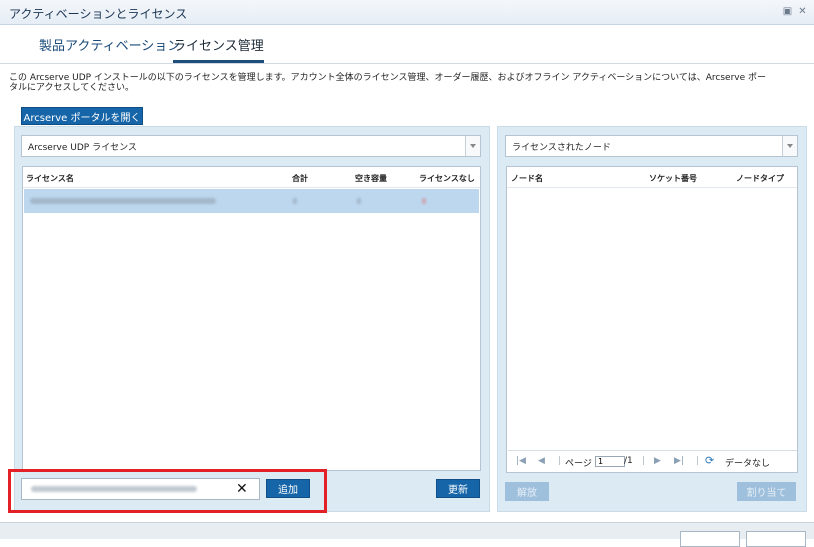 Image resolution: width=814 pixels, height=547 pixels. What do you see at coordinates (527, 491) in the screenshot?
I see `release-button: 解放` at bounding box center [527, 491].